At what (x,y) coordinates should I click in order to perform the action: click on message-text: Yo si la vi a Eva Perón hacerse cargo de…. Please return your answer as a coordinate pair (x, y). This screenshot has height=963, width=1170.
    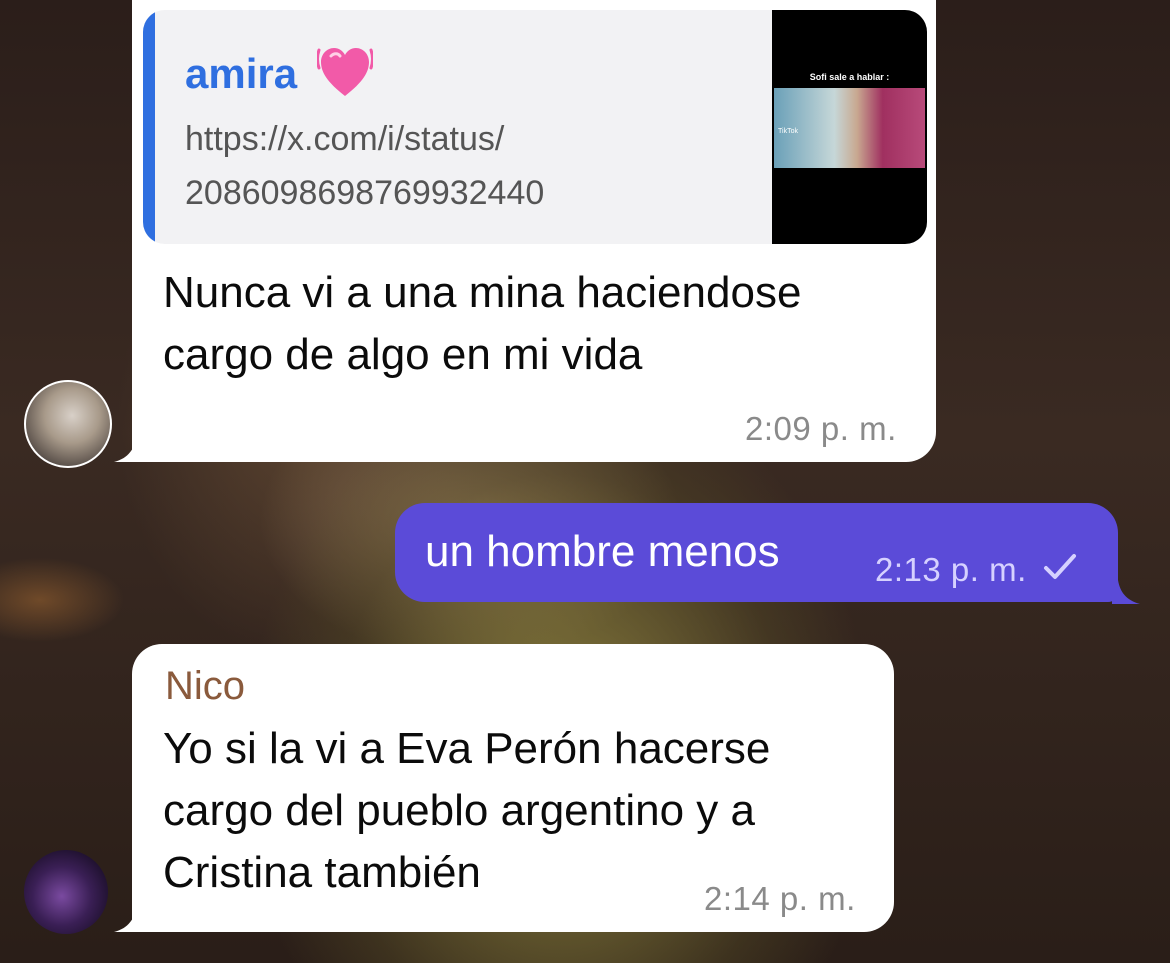
    Looking at the image, I should click on (467, 810).